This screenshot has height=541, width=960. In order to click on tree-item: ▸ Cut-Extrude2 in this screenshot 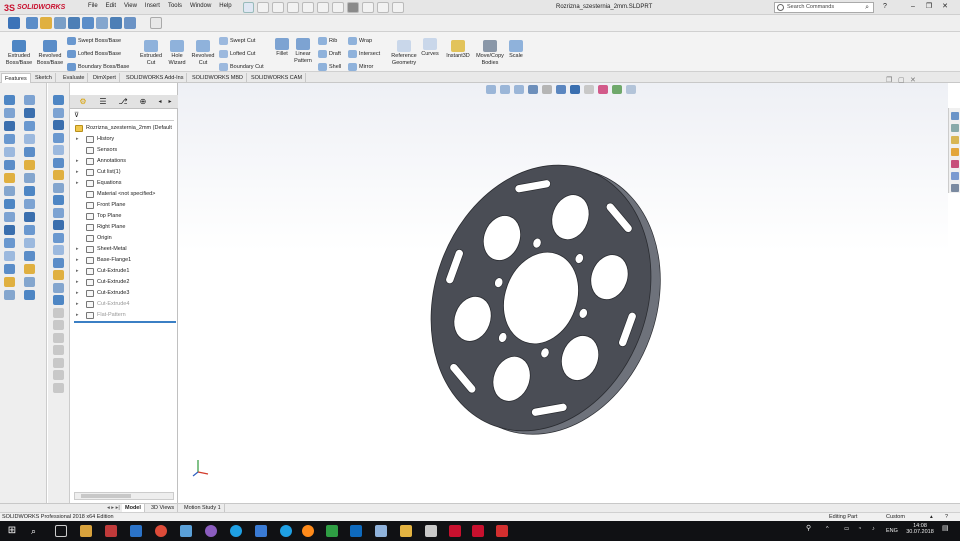, I will do `click(124, 282)`.